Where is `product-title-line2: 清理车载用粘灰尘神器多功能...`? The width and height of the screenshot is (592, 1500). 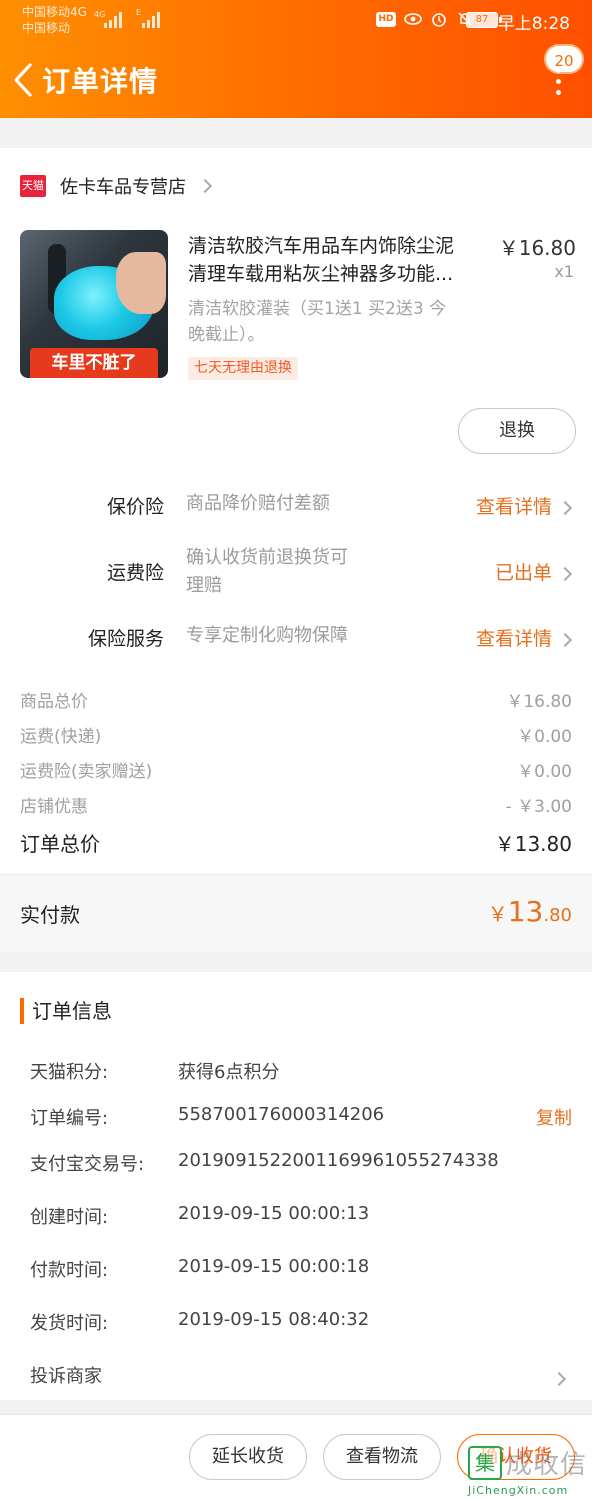 product-title-line2: 清理车载用粘灰尘神器多功能... is located at coordinates (321, 274).